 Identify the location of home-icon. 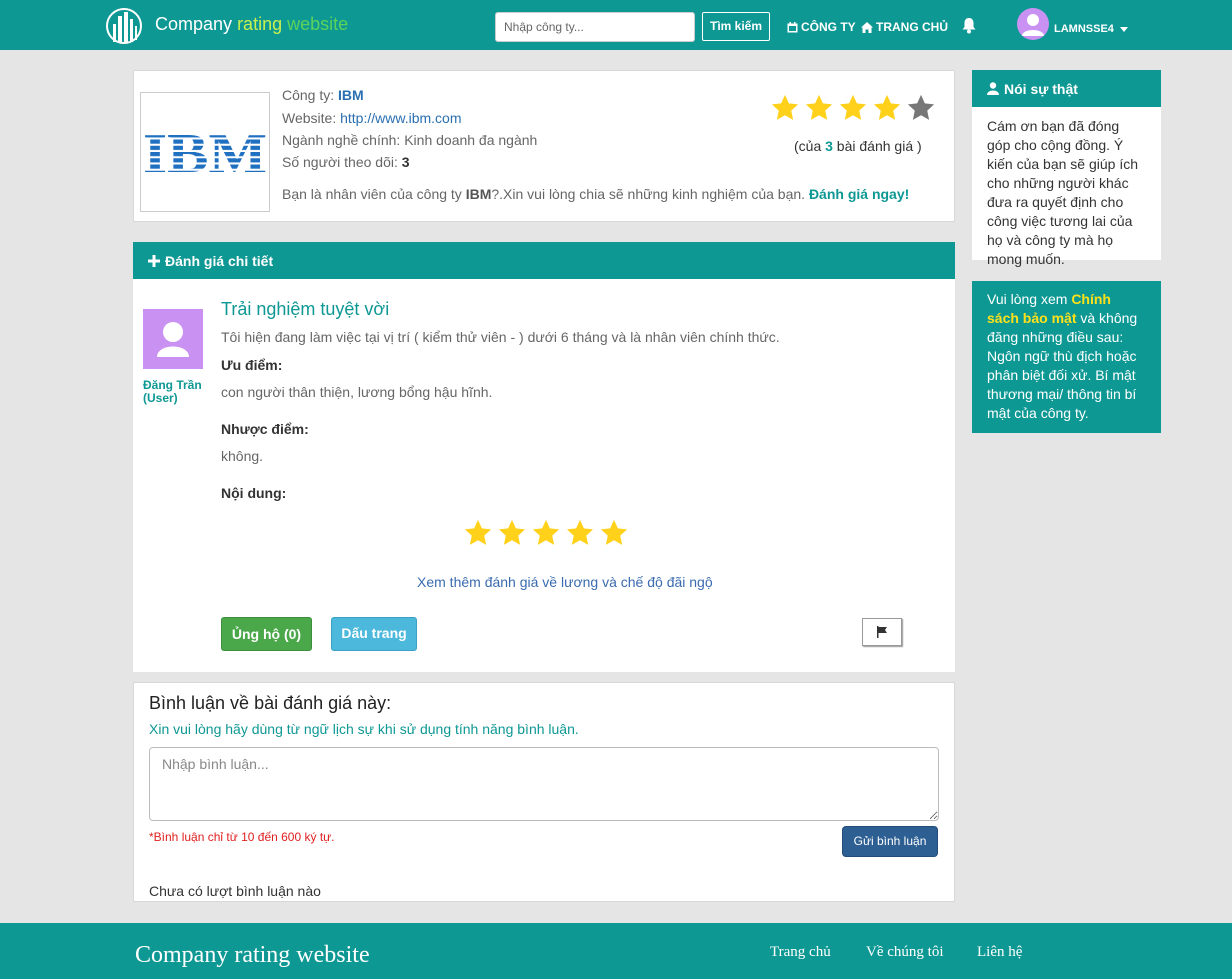
(867, 27).